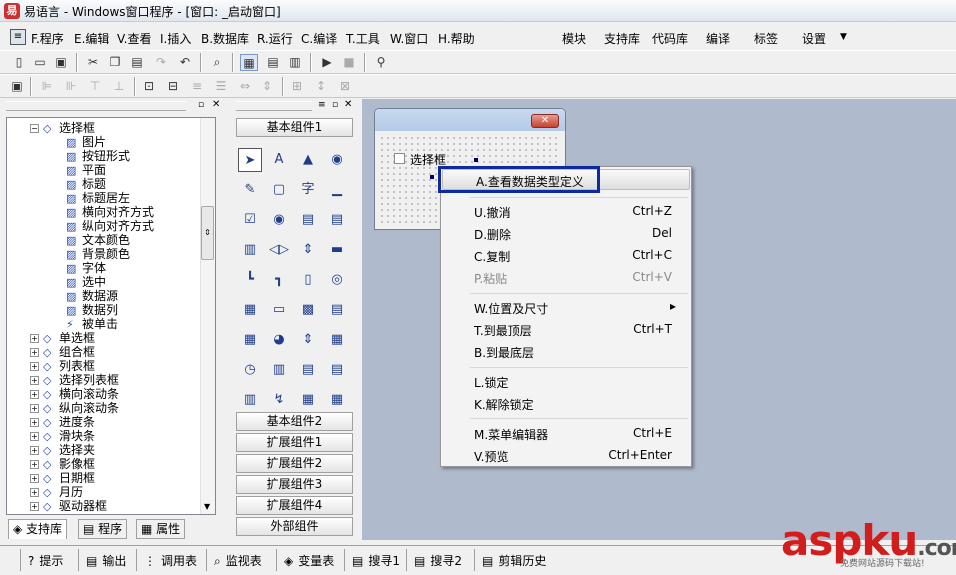  Describe the element at coordinates (92, 310) in the screenshot. I see `tree-item: ▨ 数据列` at that location.